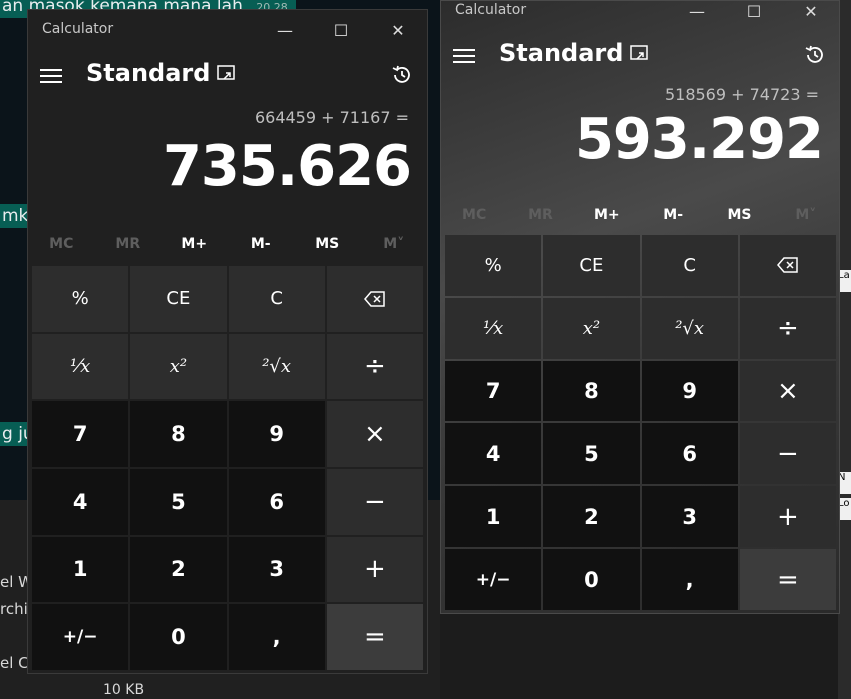  Describe the element at coordinates (699, 139) in the screenshot. I see `result-display: 593.292` at that location.